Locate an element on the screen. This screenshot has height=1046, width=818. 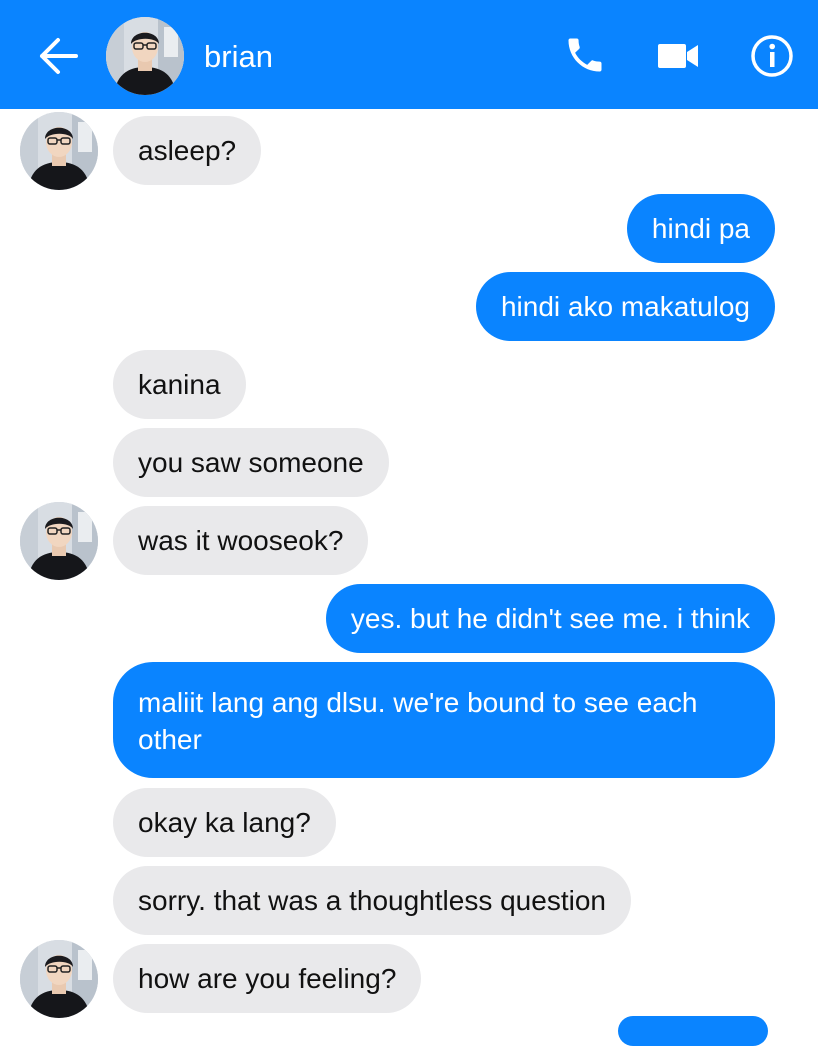
incoming-message: how are you feeling? is located at coordinates (267, 978).